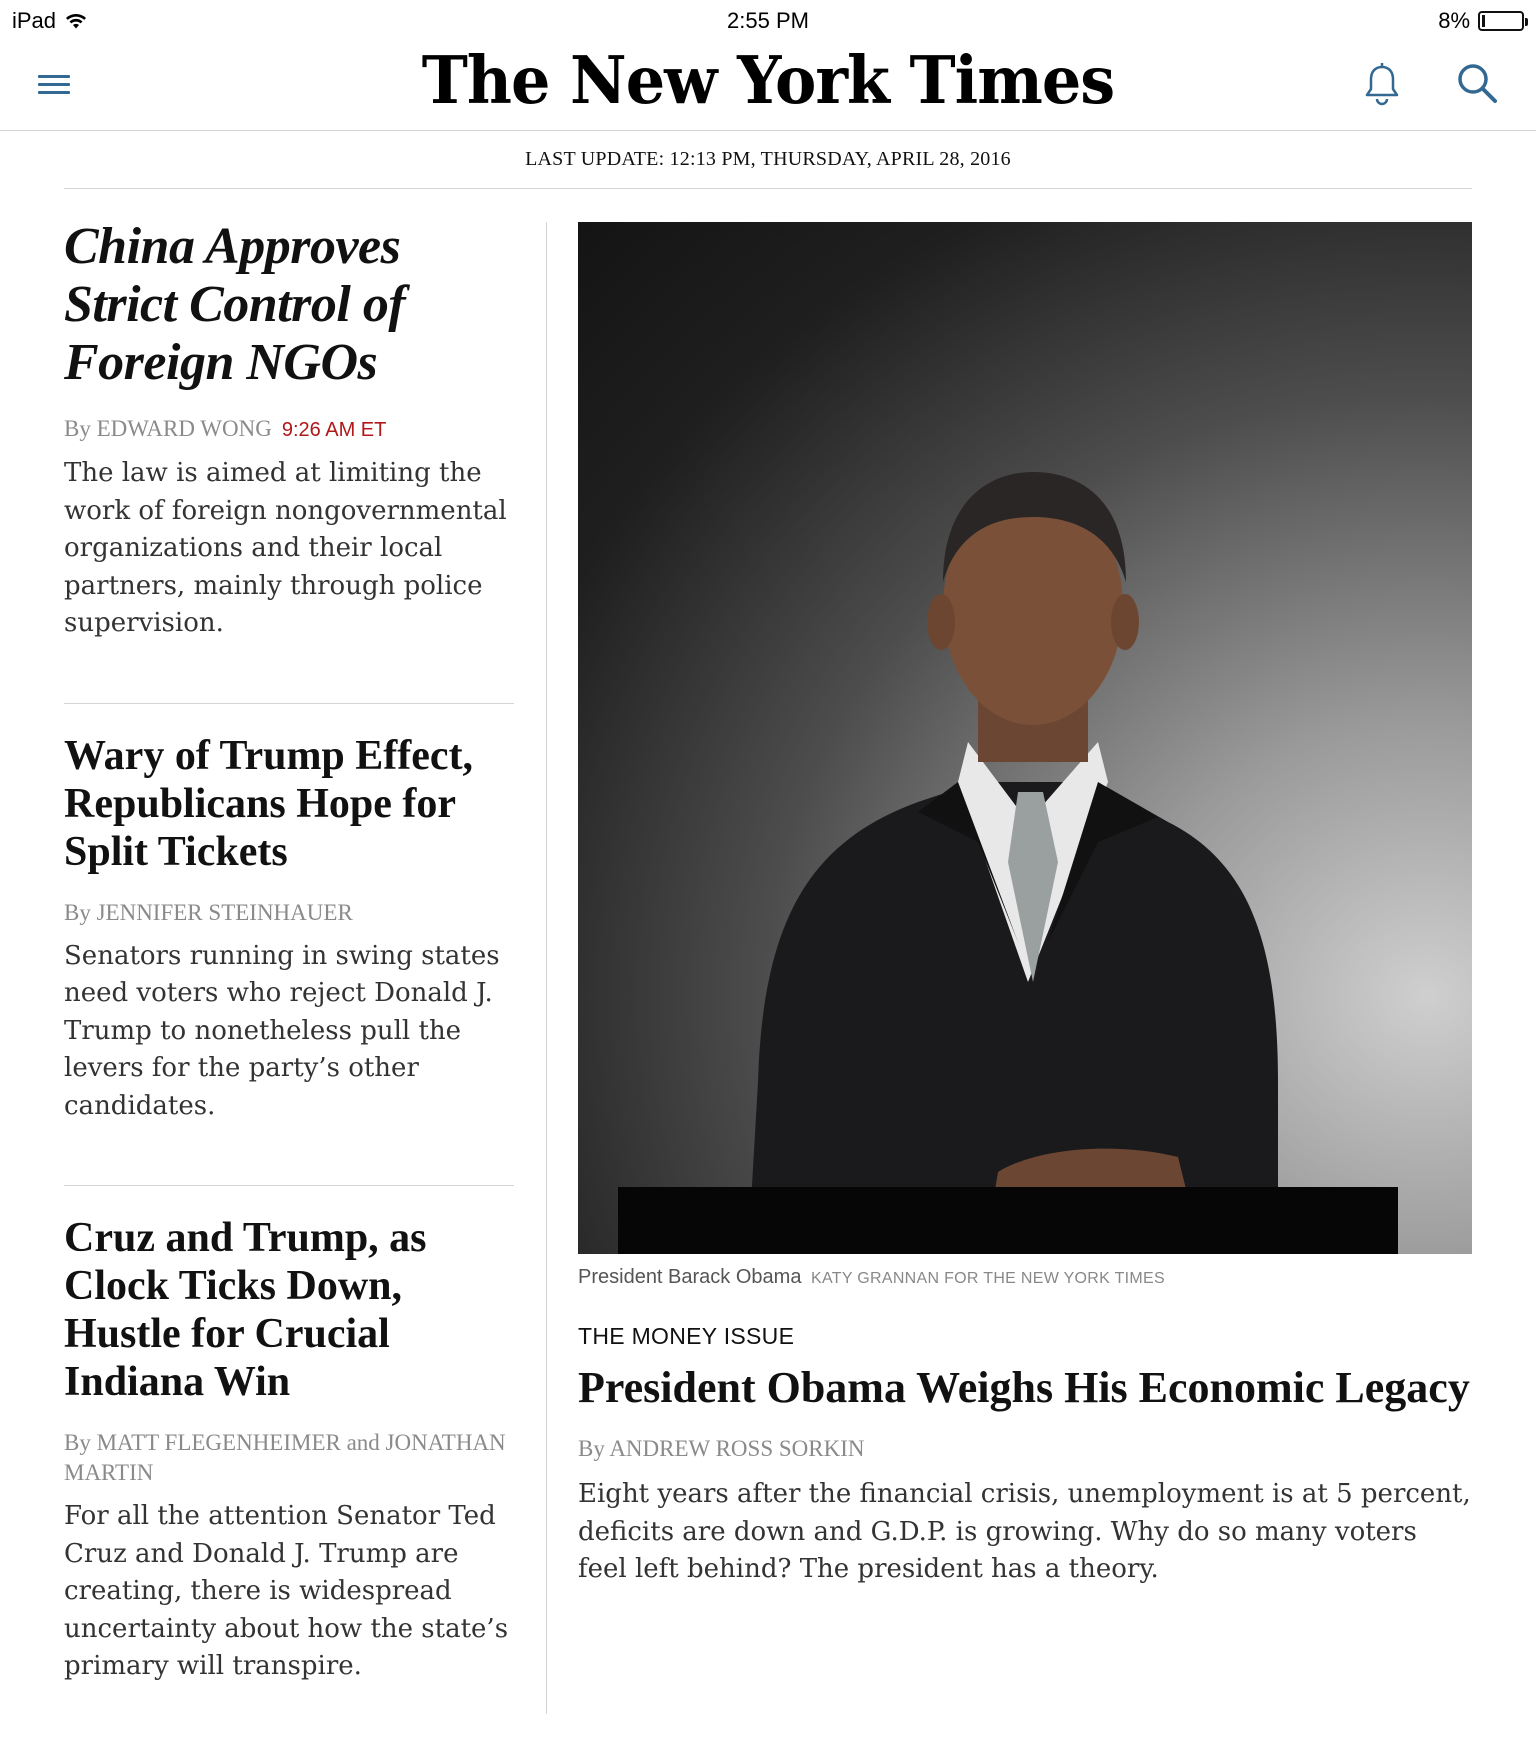 This screenshot has width=1536, height=1739. I want to click on status-bar: iPad 2:55 PM 8%, so click(768, 20).